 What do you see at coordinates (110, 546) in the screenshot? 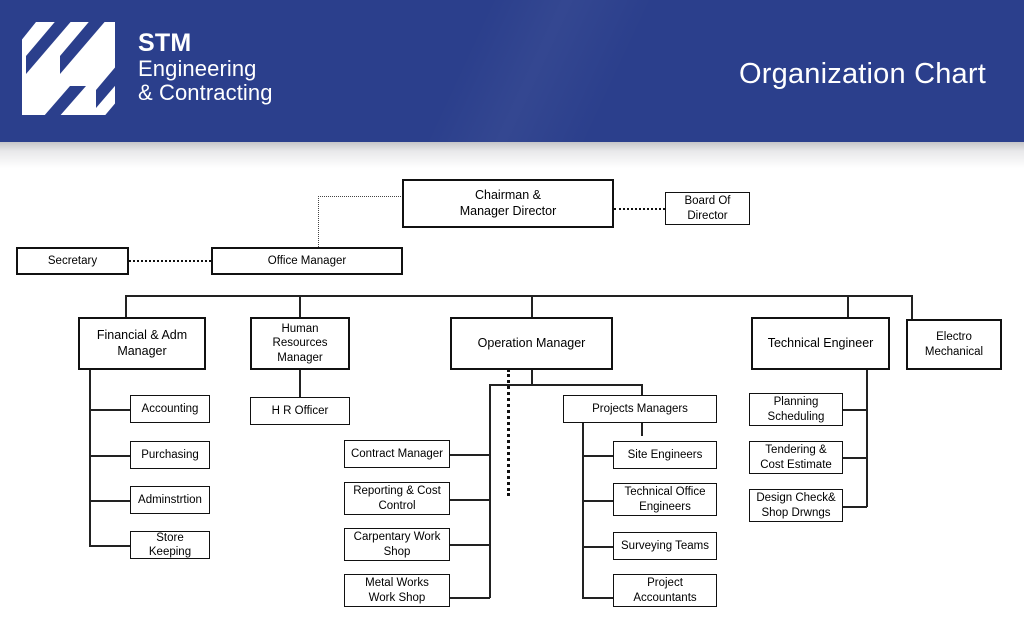
I see `connector-financial-store-keeping` at bounding box center [110, 546].